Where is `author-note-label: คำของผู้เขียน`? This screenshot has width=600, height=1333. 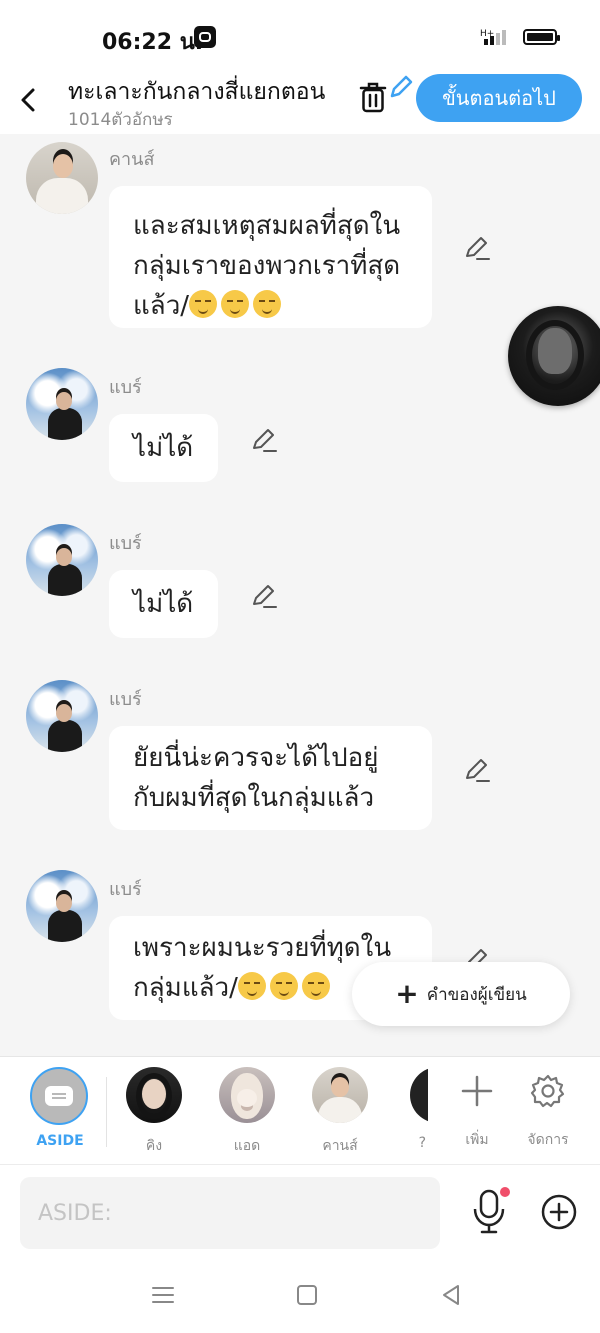
author-note-label: คำของผู้เขียน is located at coordinates (476, 994).